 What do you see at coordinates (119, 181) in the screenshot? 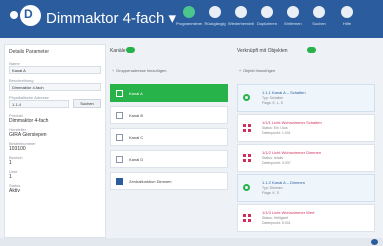
I see `central-function-icon` at bounding box center [119, 181].